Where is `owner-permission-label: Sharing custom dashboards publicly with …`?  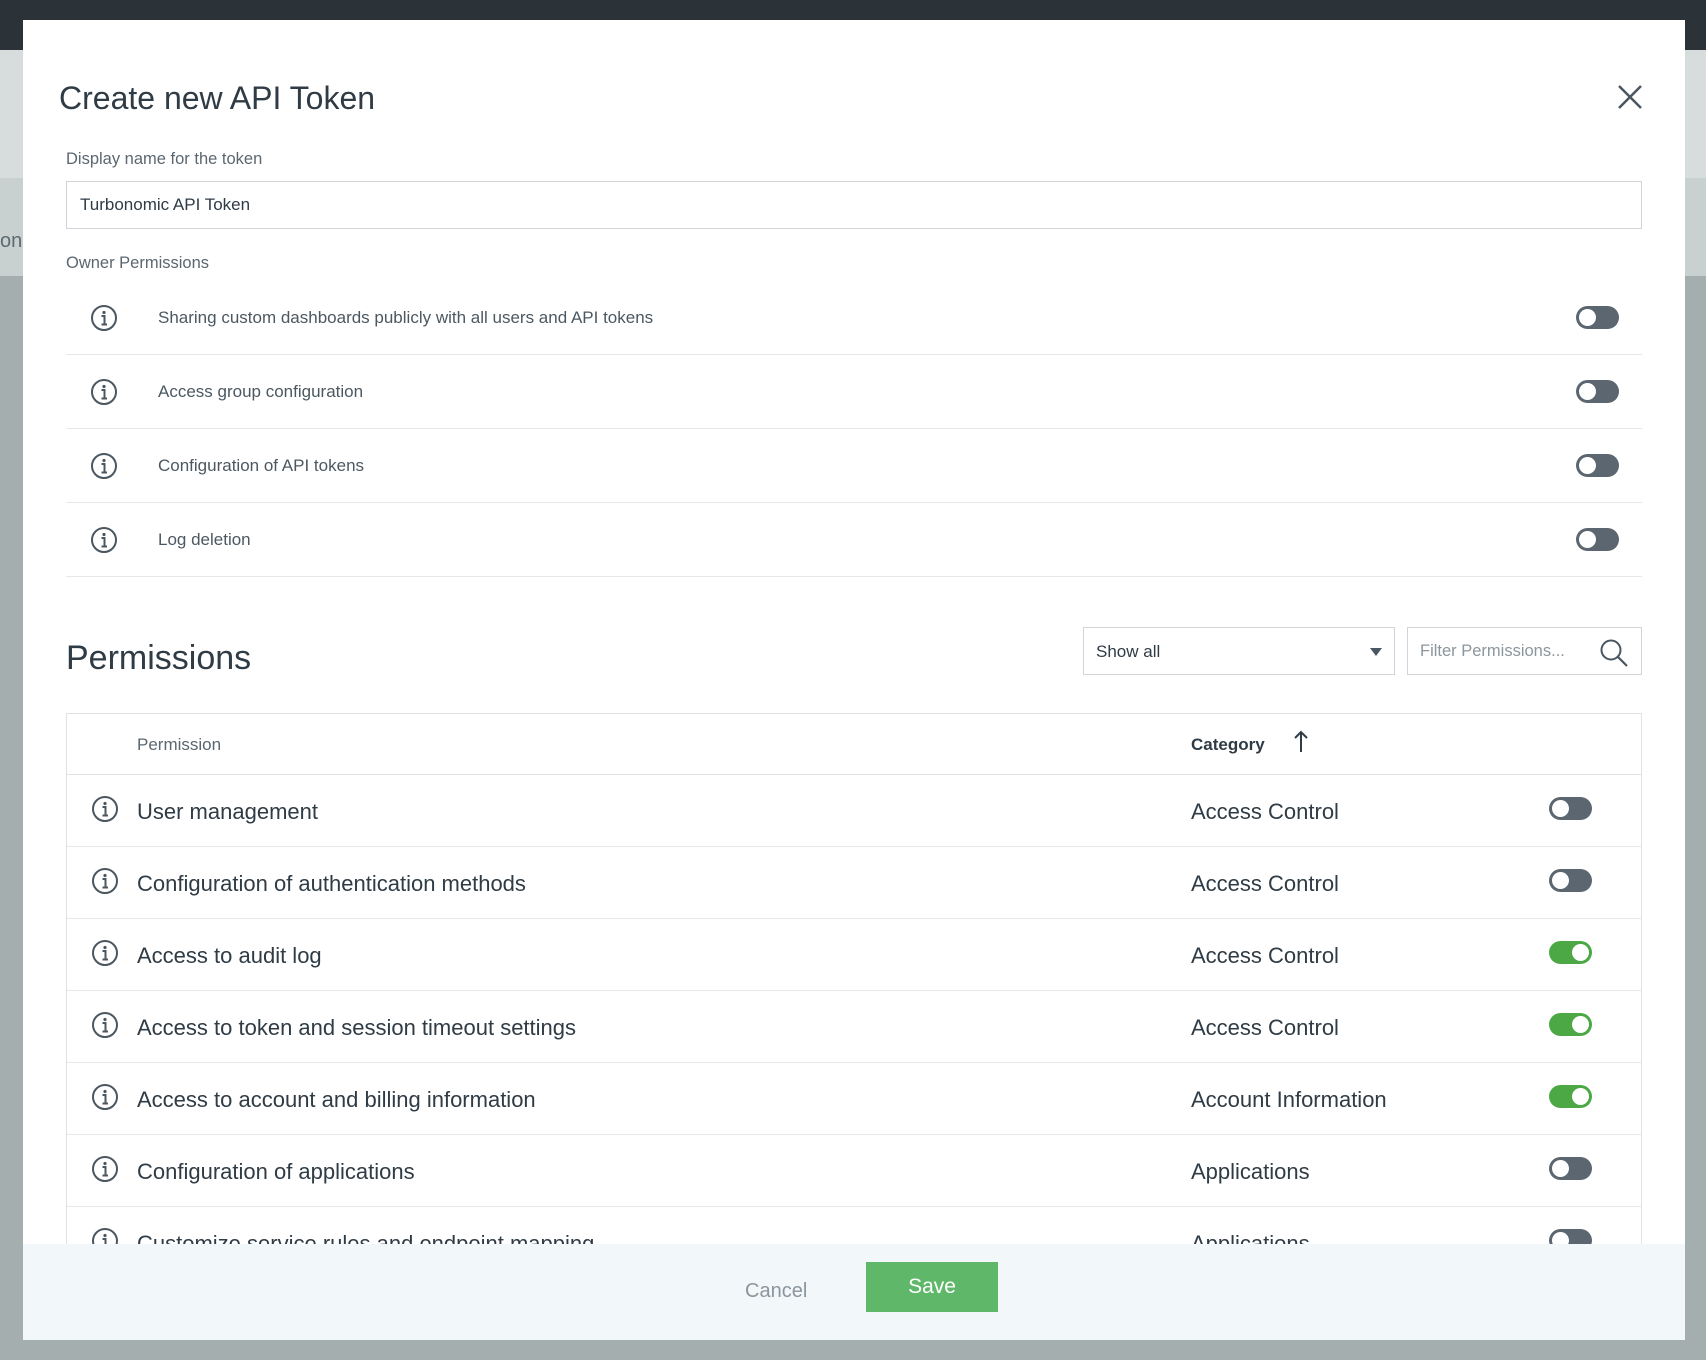 owner-permission-label: Sharing custom dashboards publicly with … is located at coordinates (406, 317).